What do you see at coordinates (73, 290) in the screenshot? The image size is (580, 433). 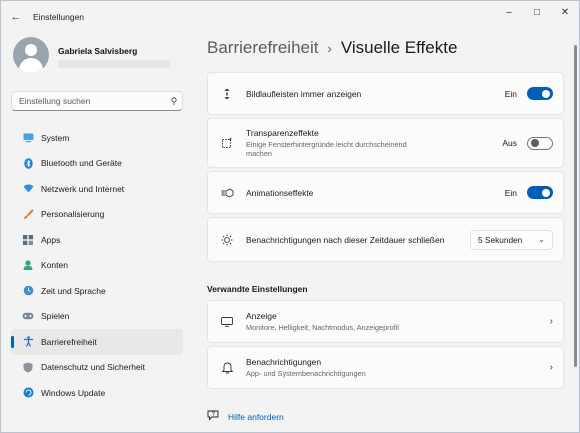 I see `sidebar-item-label: Zeit und Sprache` at bounding box center [73, 290].